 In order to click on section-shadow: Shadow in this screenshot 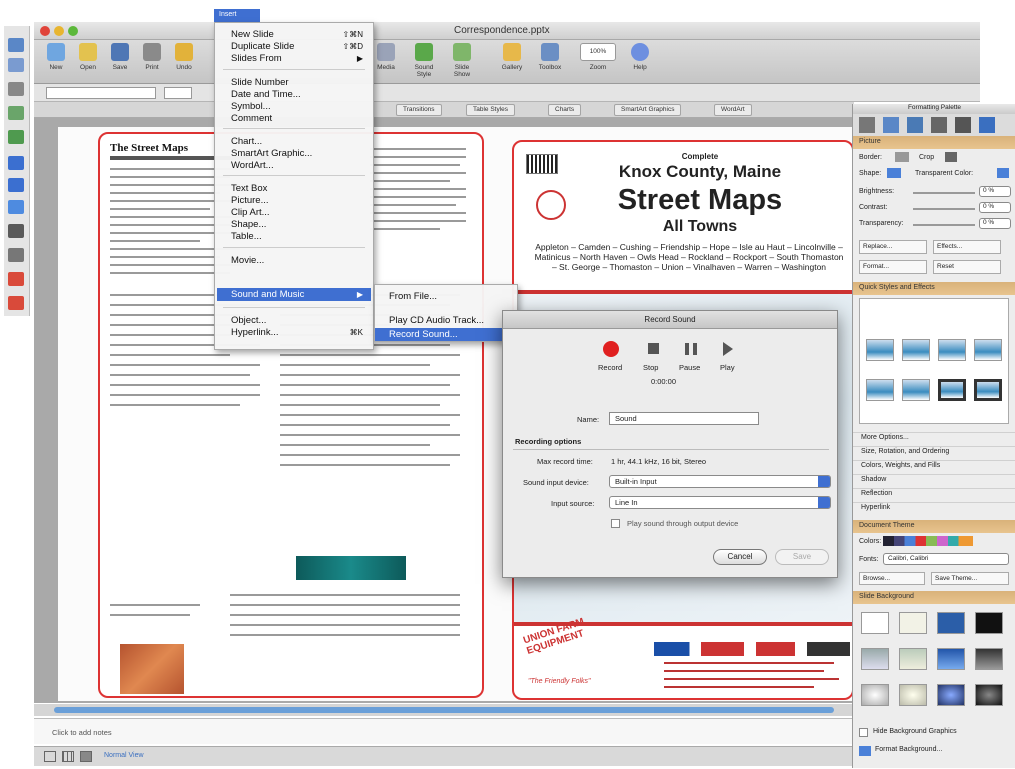, I will do `click(934, 480)`.